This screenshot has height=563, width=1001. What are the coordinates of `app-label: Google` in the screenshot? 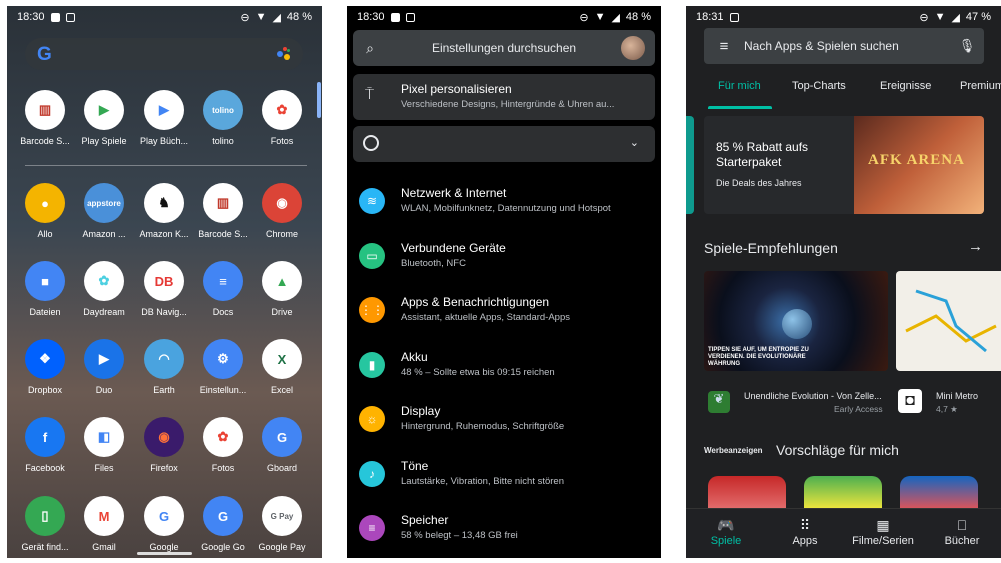 It's located at (164, 547).